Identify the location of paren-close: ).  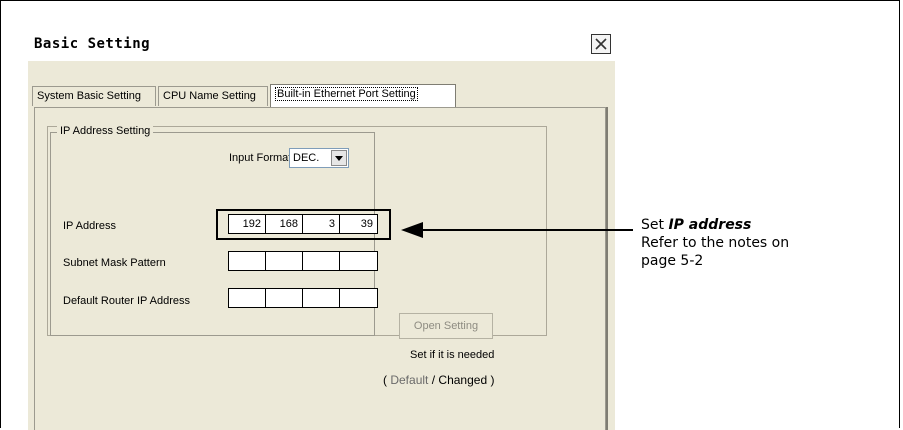
(492, 380).